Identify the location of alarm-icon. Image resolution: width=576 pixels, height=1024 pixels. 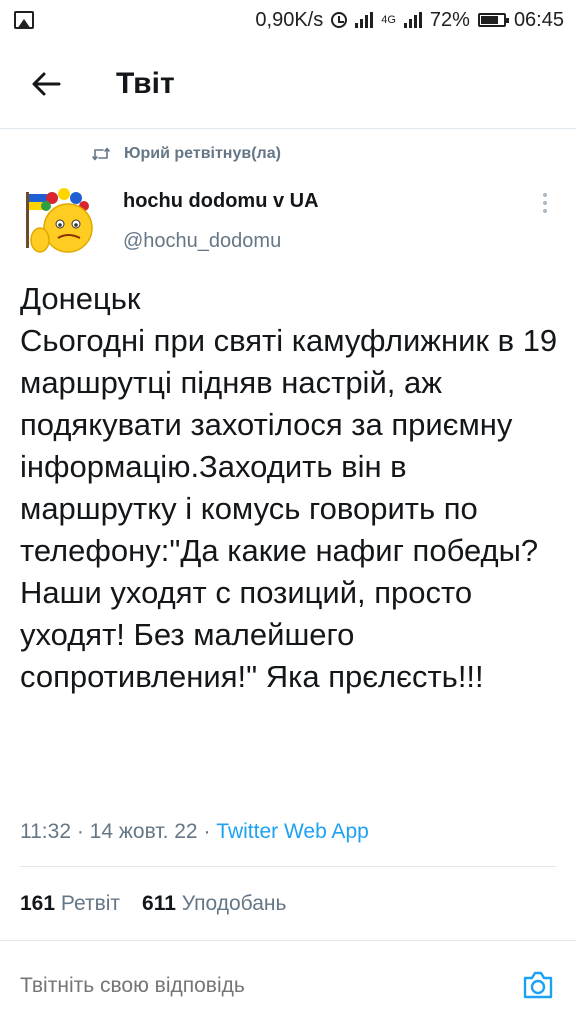
(339, 20).